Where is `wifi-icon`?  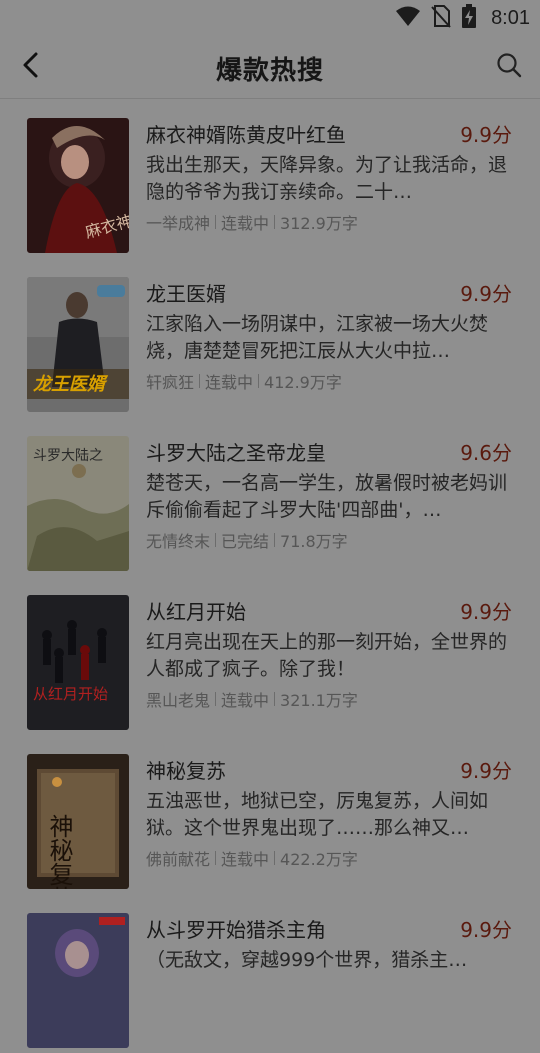
wifi-icon is located at coordinates (408, 18).